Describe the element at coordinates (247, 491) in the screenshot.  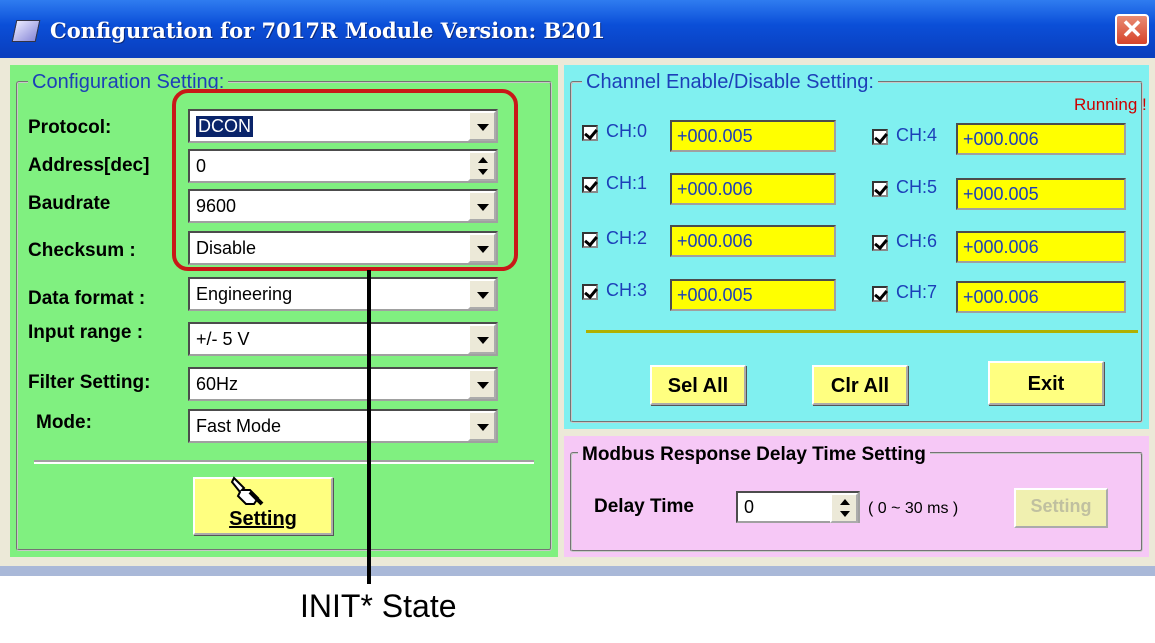
I see `hand-cursor-icon` at that location.